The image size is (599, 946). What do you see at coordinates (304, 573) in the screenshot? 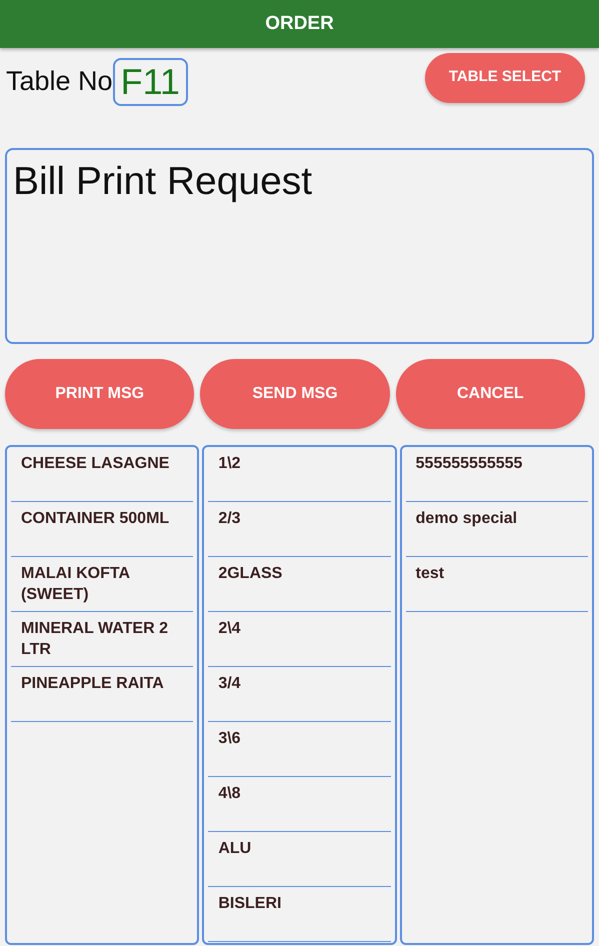
I see `list-item: 2GLASS` at bounding box center [304, 573].